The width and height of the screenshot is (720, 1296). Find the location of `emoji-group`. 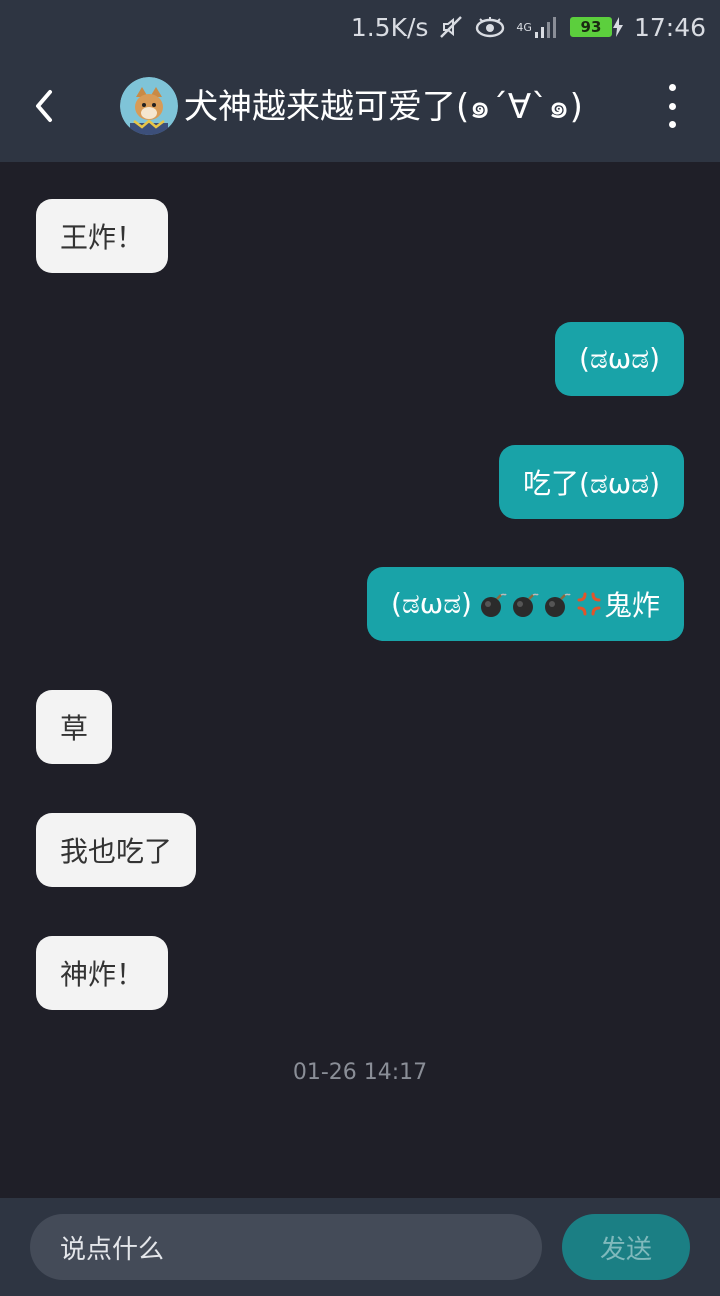

emoji-group is located at coordinates (541, 604).